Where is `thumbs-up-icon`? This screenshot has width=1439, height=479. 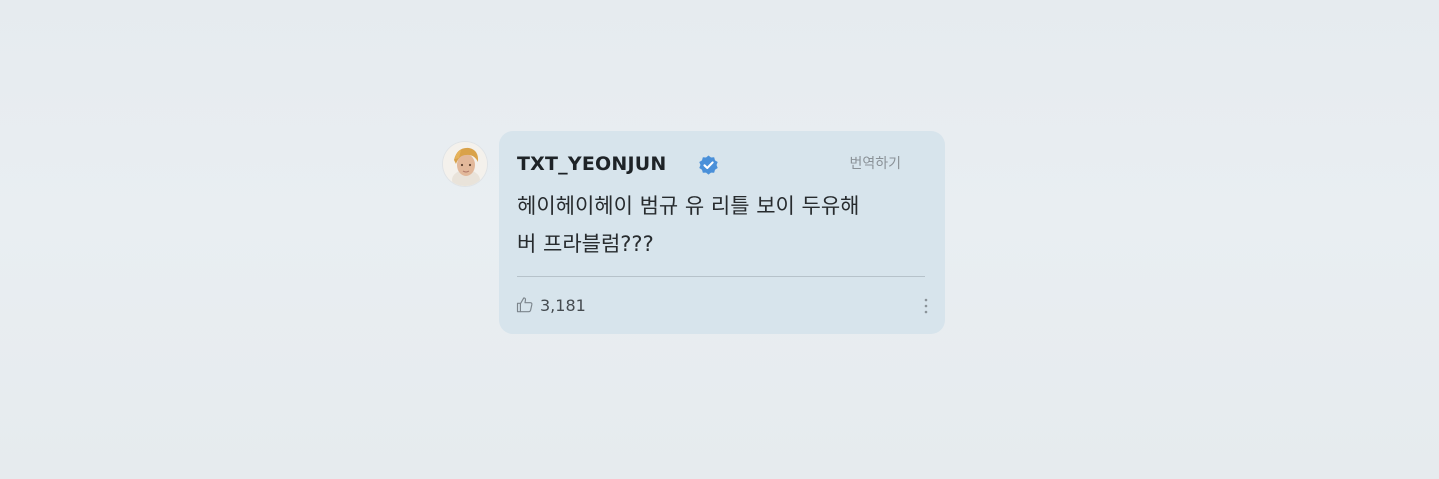 thumbs-up-icon is located at coordinates (524, 305).